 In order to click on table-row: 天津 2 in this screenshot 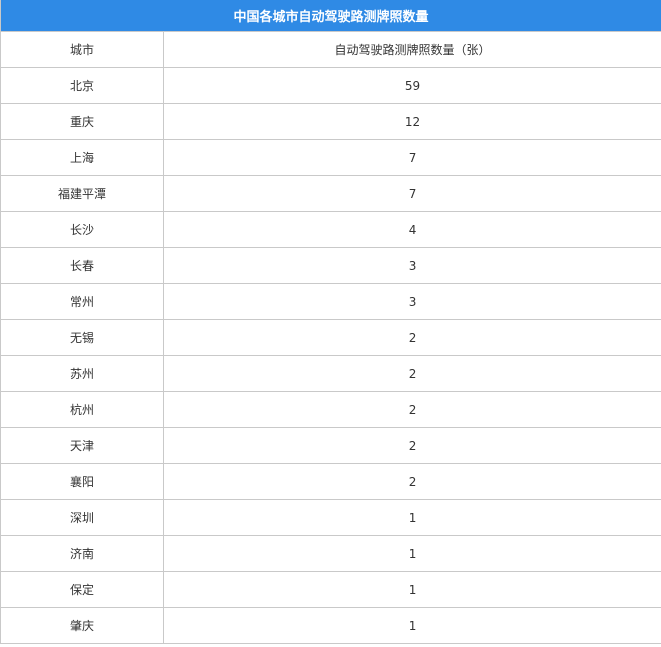, I will do `click(330, 445)`.